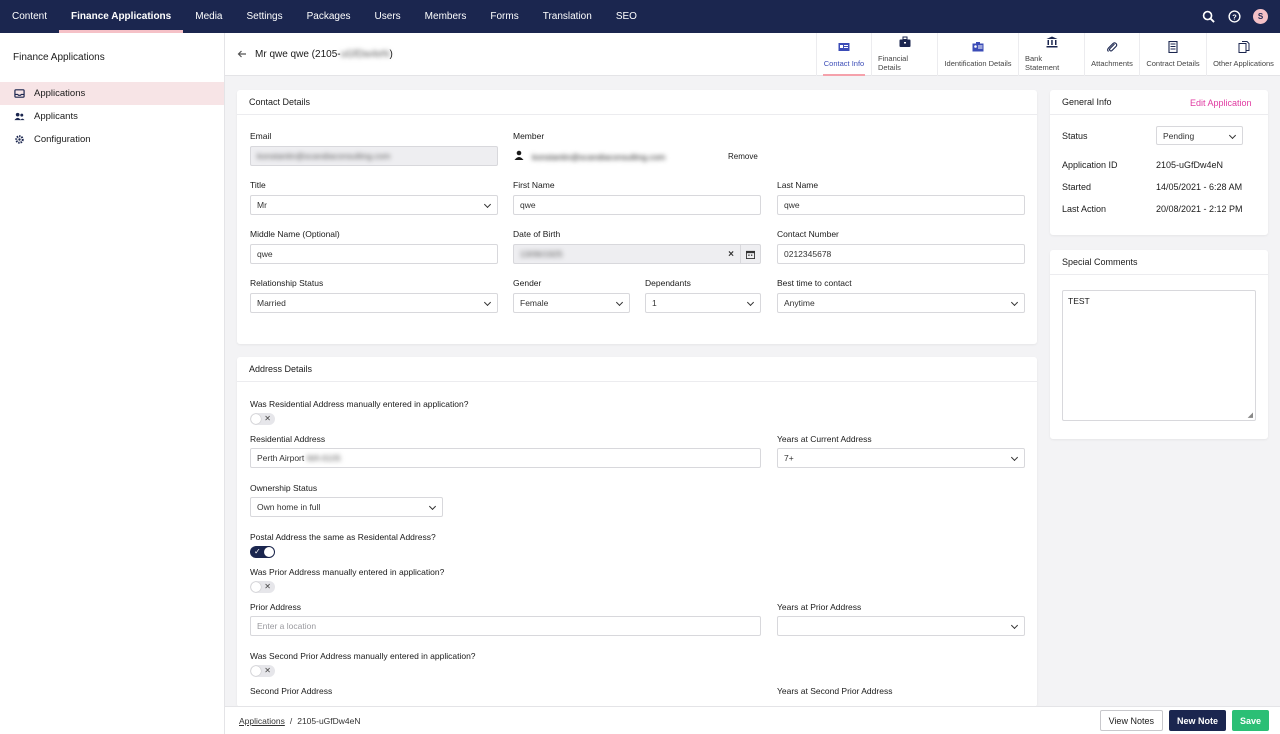  What do you see at coordinates (626, 16) in the screenshot?
I see `nav-tab-seo: SEO` at bounding box center [626, 16].